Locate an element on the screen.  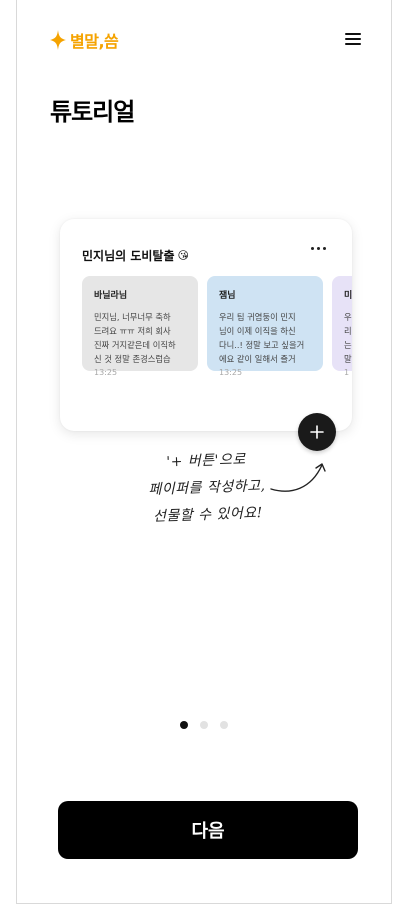
add-paper-button is located at coordinates (317, 432).